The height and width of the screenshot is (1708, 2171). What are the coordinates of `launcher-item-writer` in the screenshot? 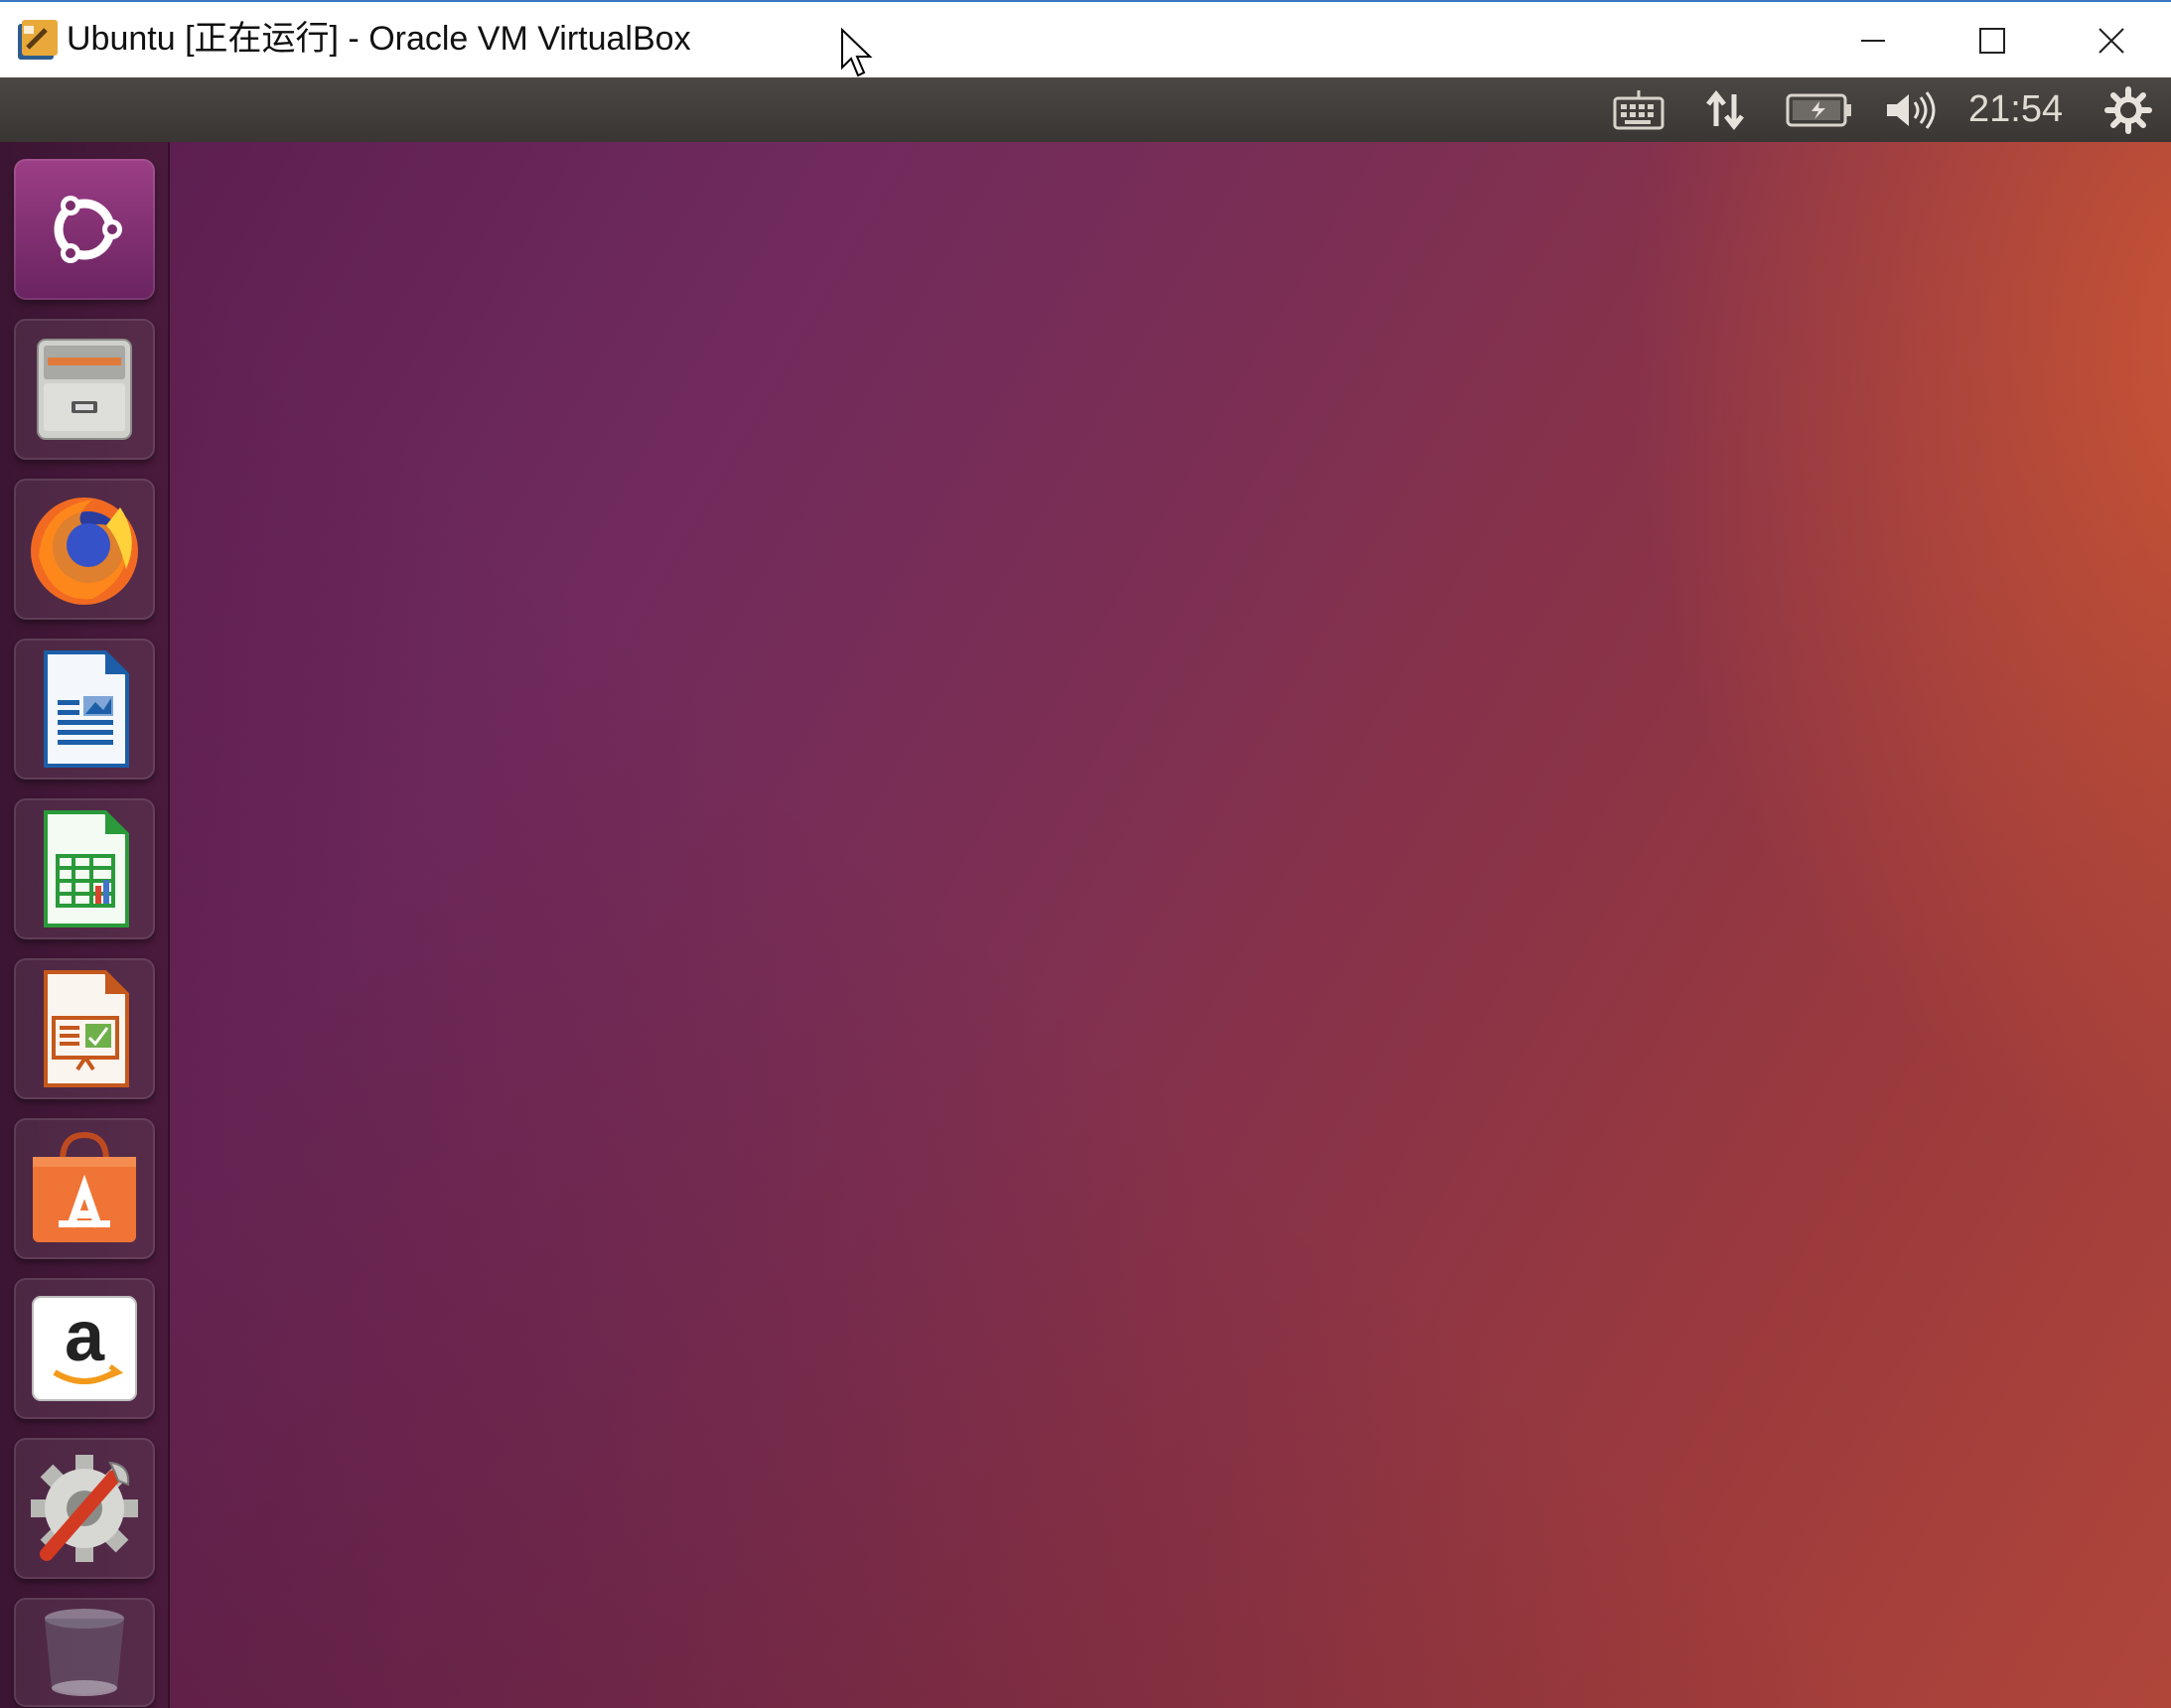 It's located at (85, 709).